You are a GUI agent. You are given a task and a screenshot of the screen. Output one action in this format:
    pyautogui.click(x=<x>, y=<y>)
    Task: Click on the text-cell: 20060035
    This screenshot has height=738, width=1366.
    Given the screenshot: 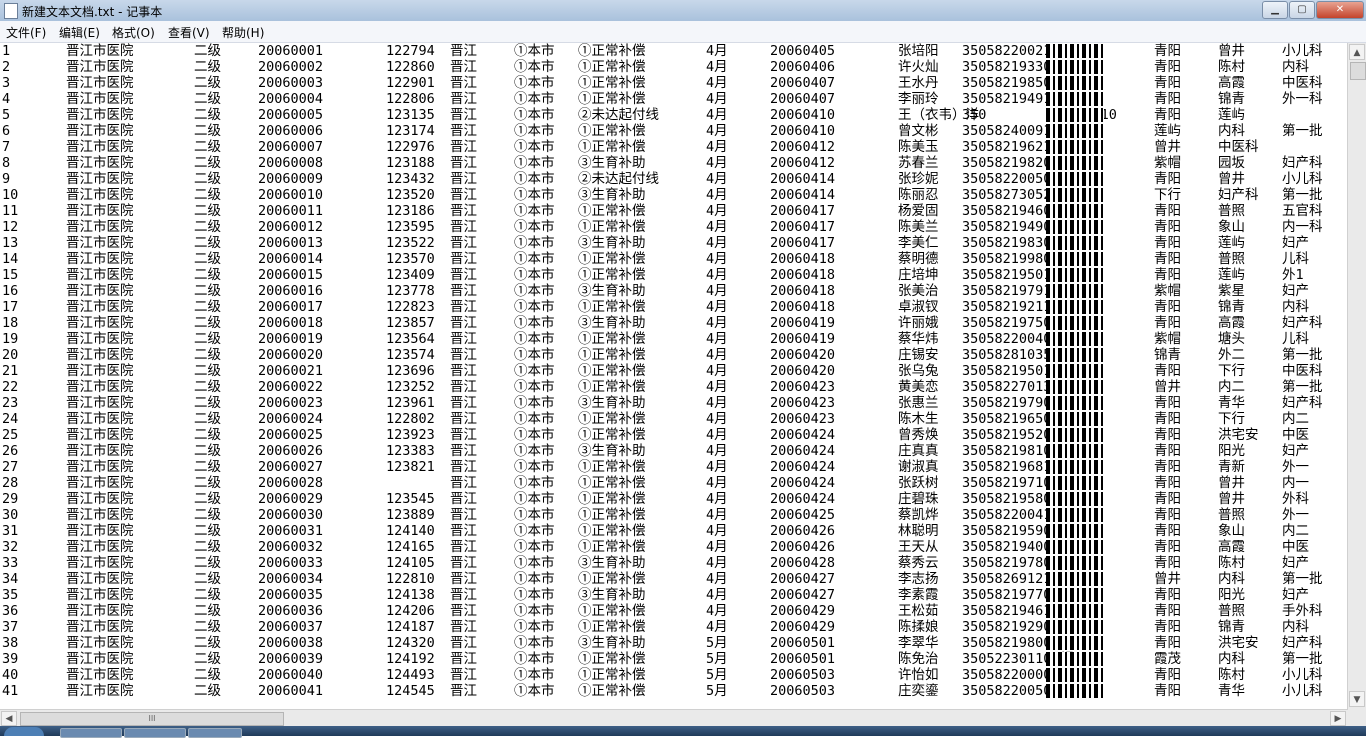 What is the action you would take?
    pyautogui.click(x=291, y=595)
    